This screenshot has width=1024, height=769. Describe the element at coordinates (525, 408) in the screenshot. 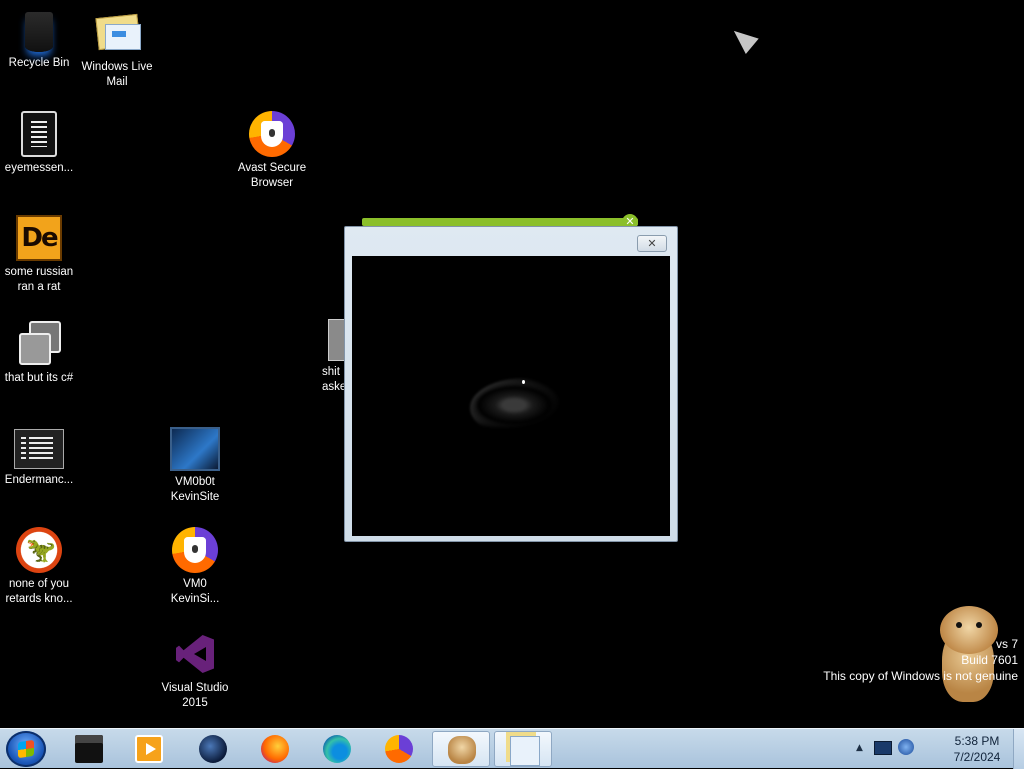

I see `eye-image` at that location.